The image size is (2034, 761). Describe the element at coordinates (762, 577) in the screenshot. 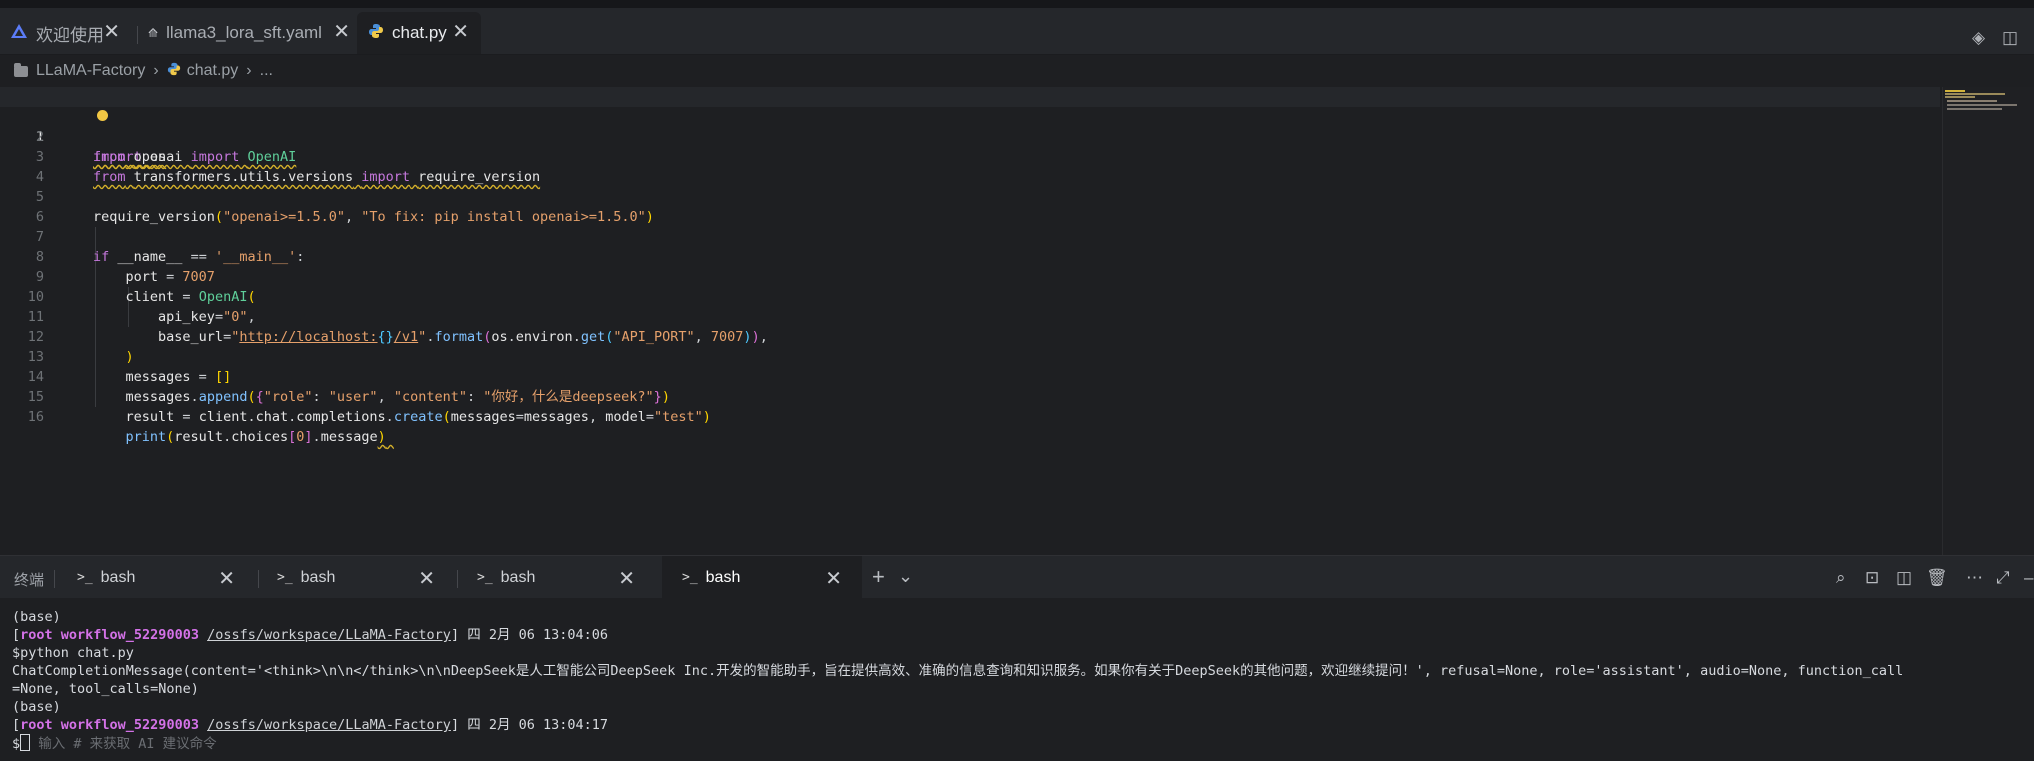

I see `terminal-tab-bash-4: >_ bash ✕` at that location.